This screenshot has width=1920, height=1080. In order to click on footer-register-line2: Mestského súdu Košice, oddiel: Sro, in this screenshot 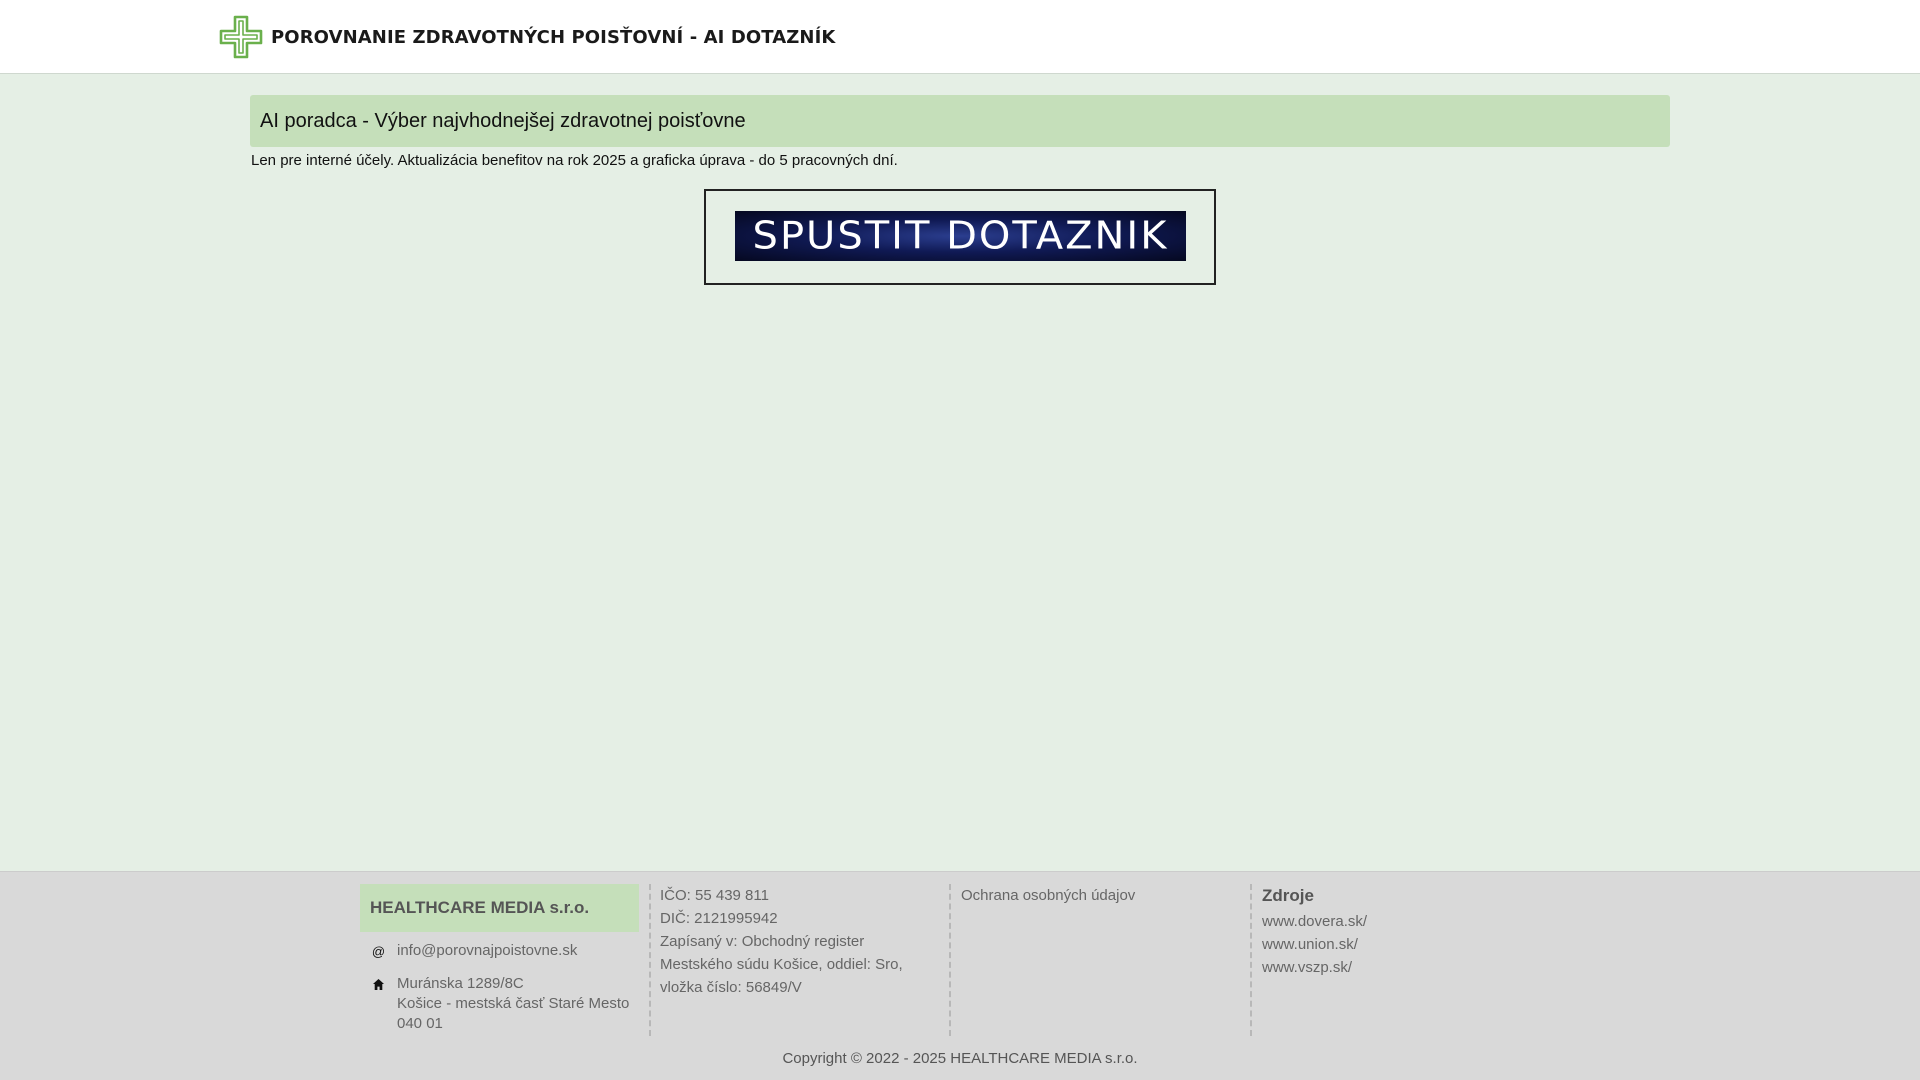, I will do `click(781, 964)`.